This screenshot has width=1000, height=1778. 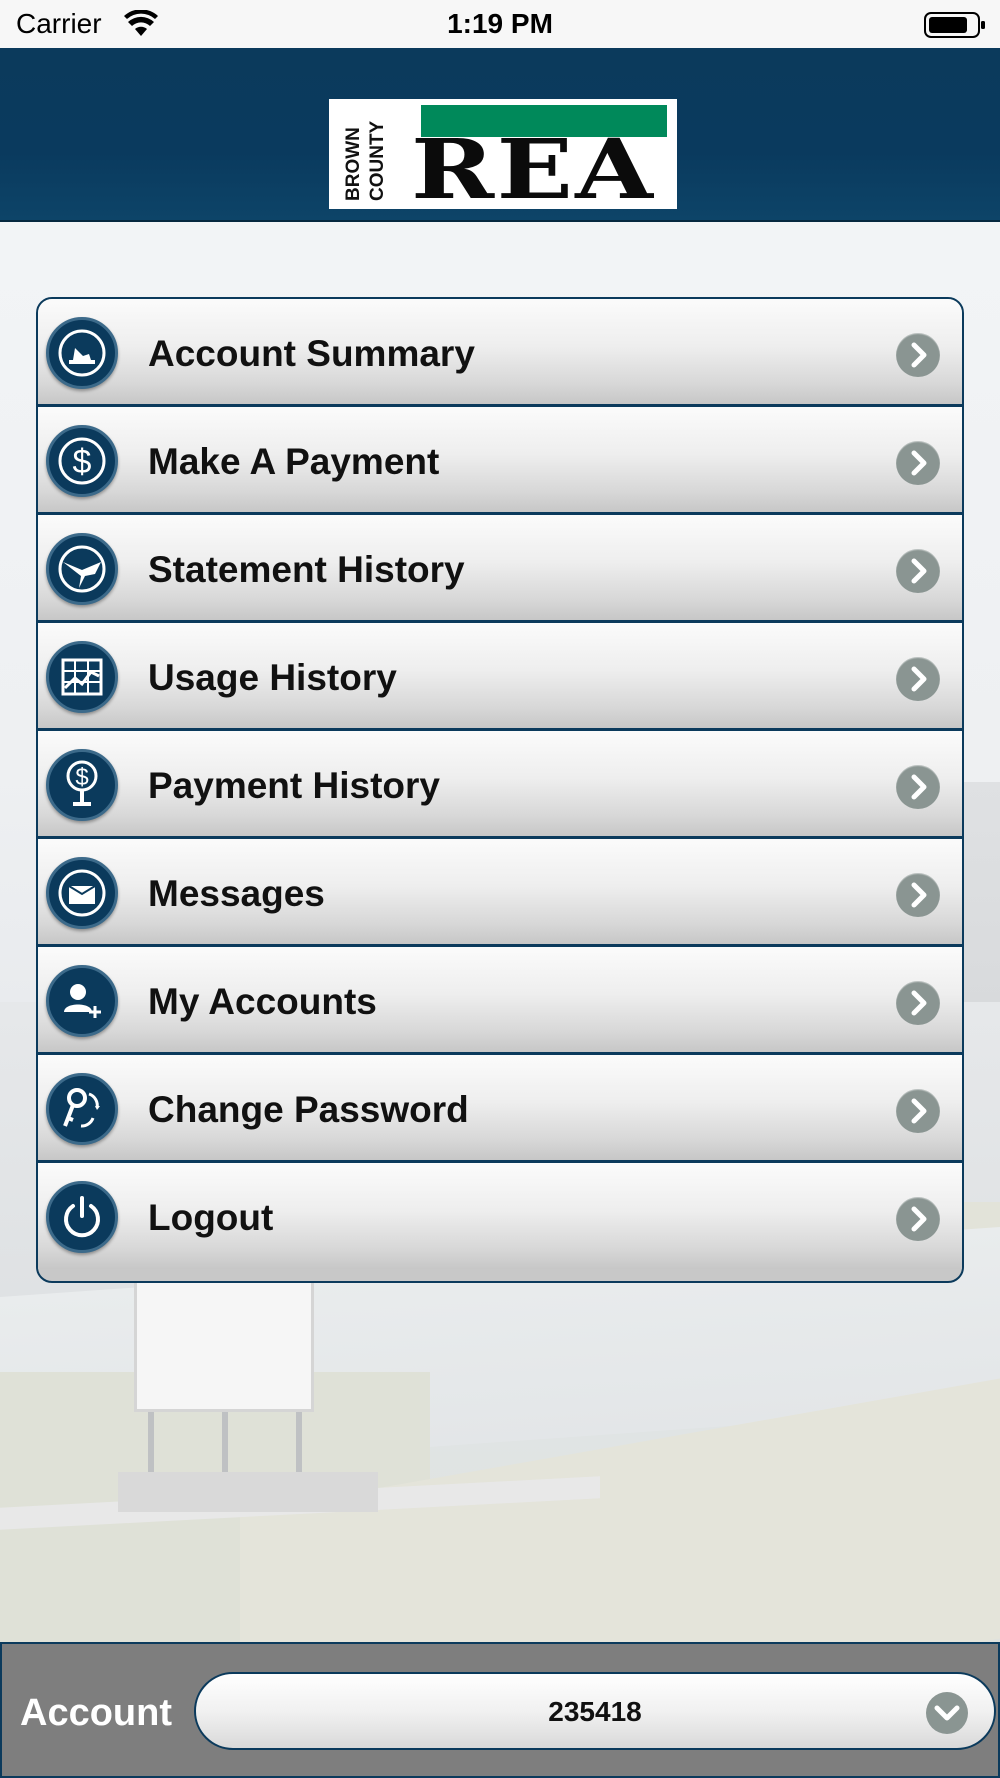 I want to click on menu-item-label: Usage History, so click(x=272, y=677).